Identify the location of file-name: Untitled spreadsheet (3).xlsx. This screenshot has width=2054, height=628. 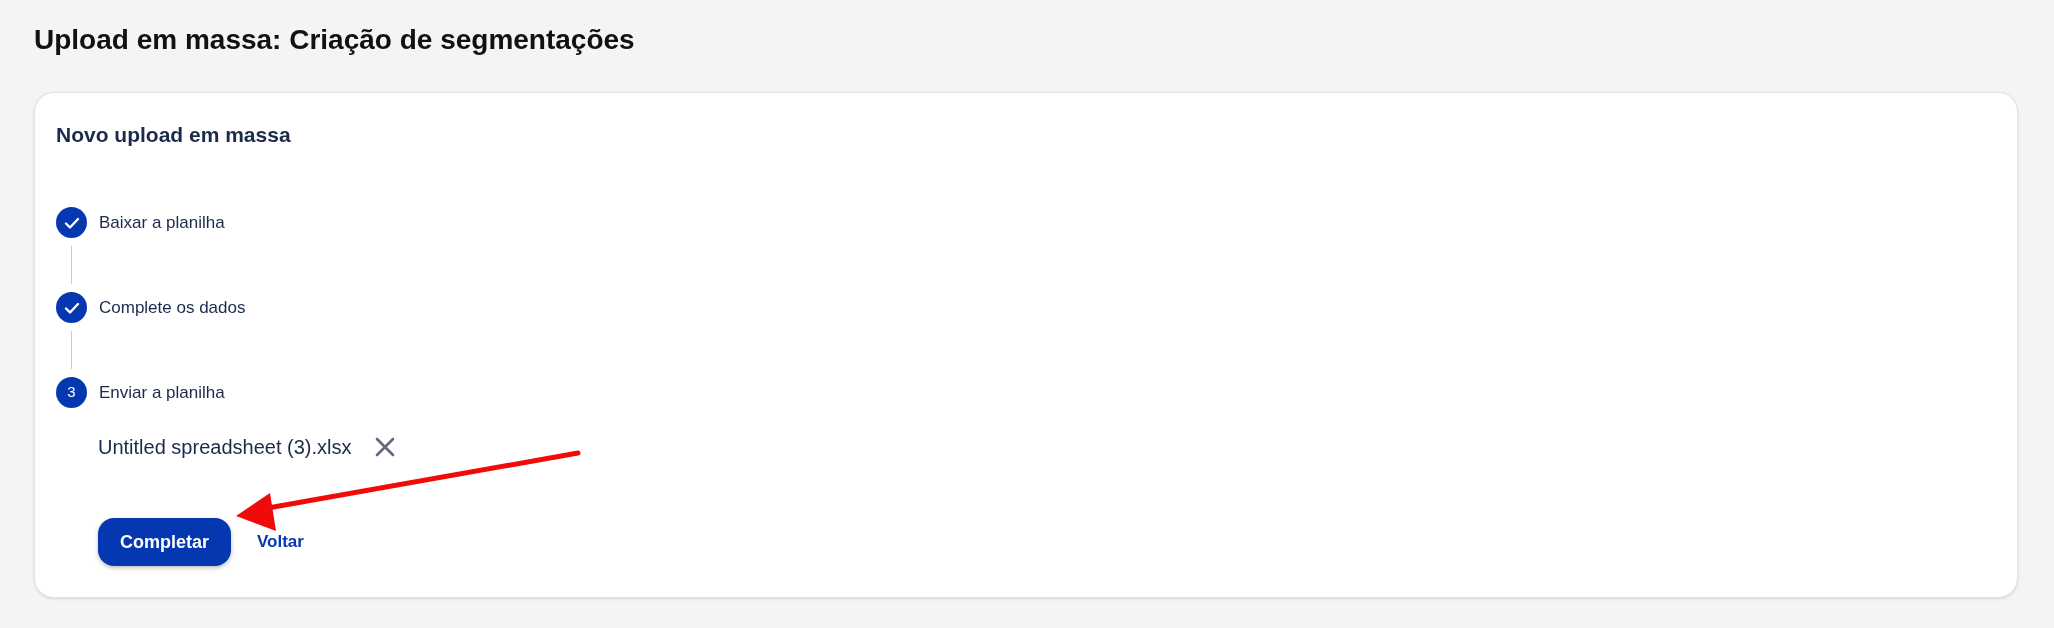
(225, 447).